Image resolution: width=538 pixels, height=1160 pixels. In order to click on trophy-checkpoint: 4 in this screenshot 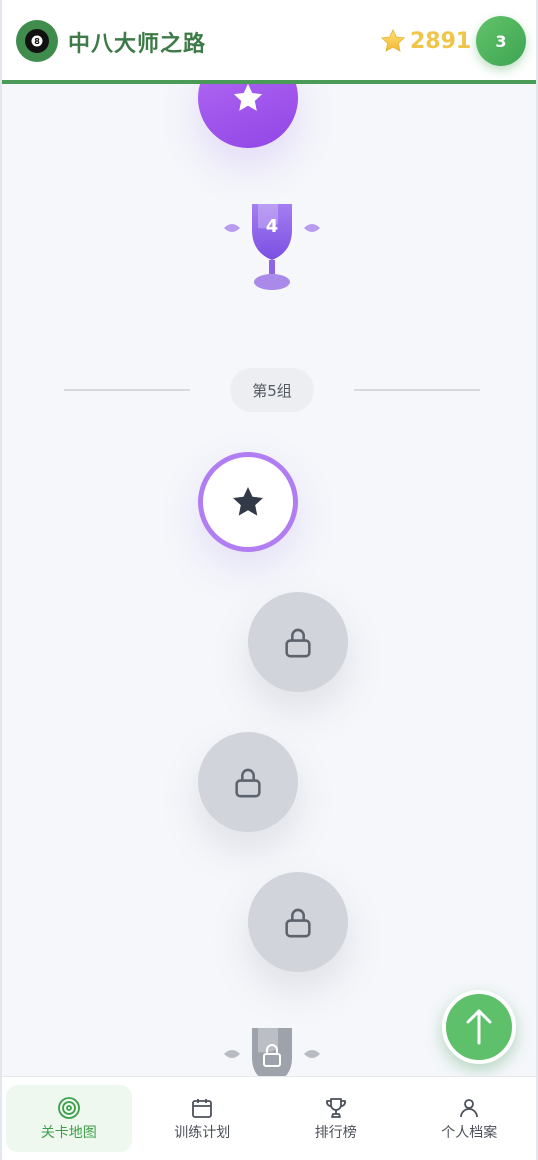, I will do `click(272, 248)`.